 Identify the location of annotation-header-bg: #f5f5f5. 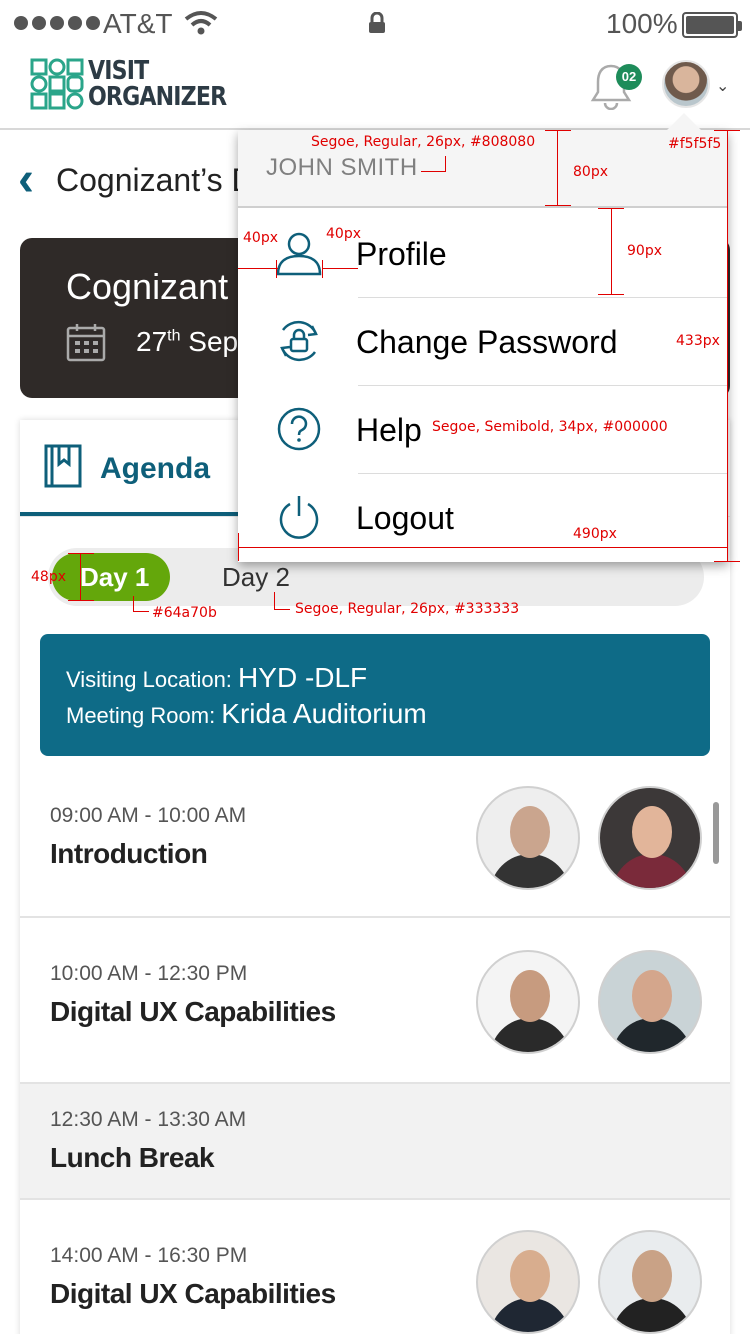
(695, 144).